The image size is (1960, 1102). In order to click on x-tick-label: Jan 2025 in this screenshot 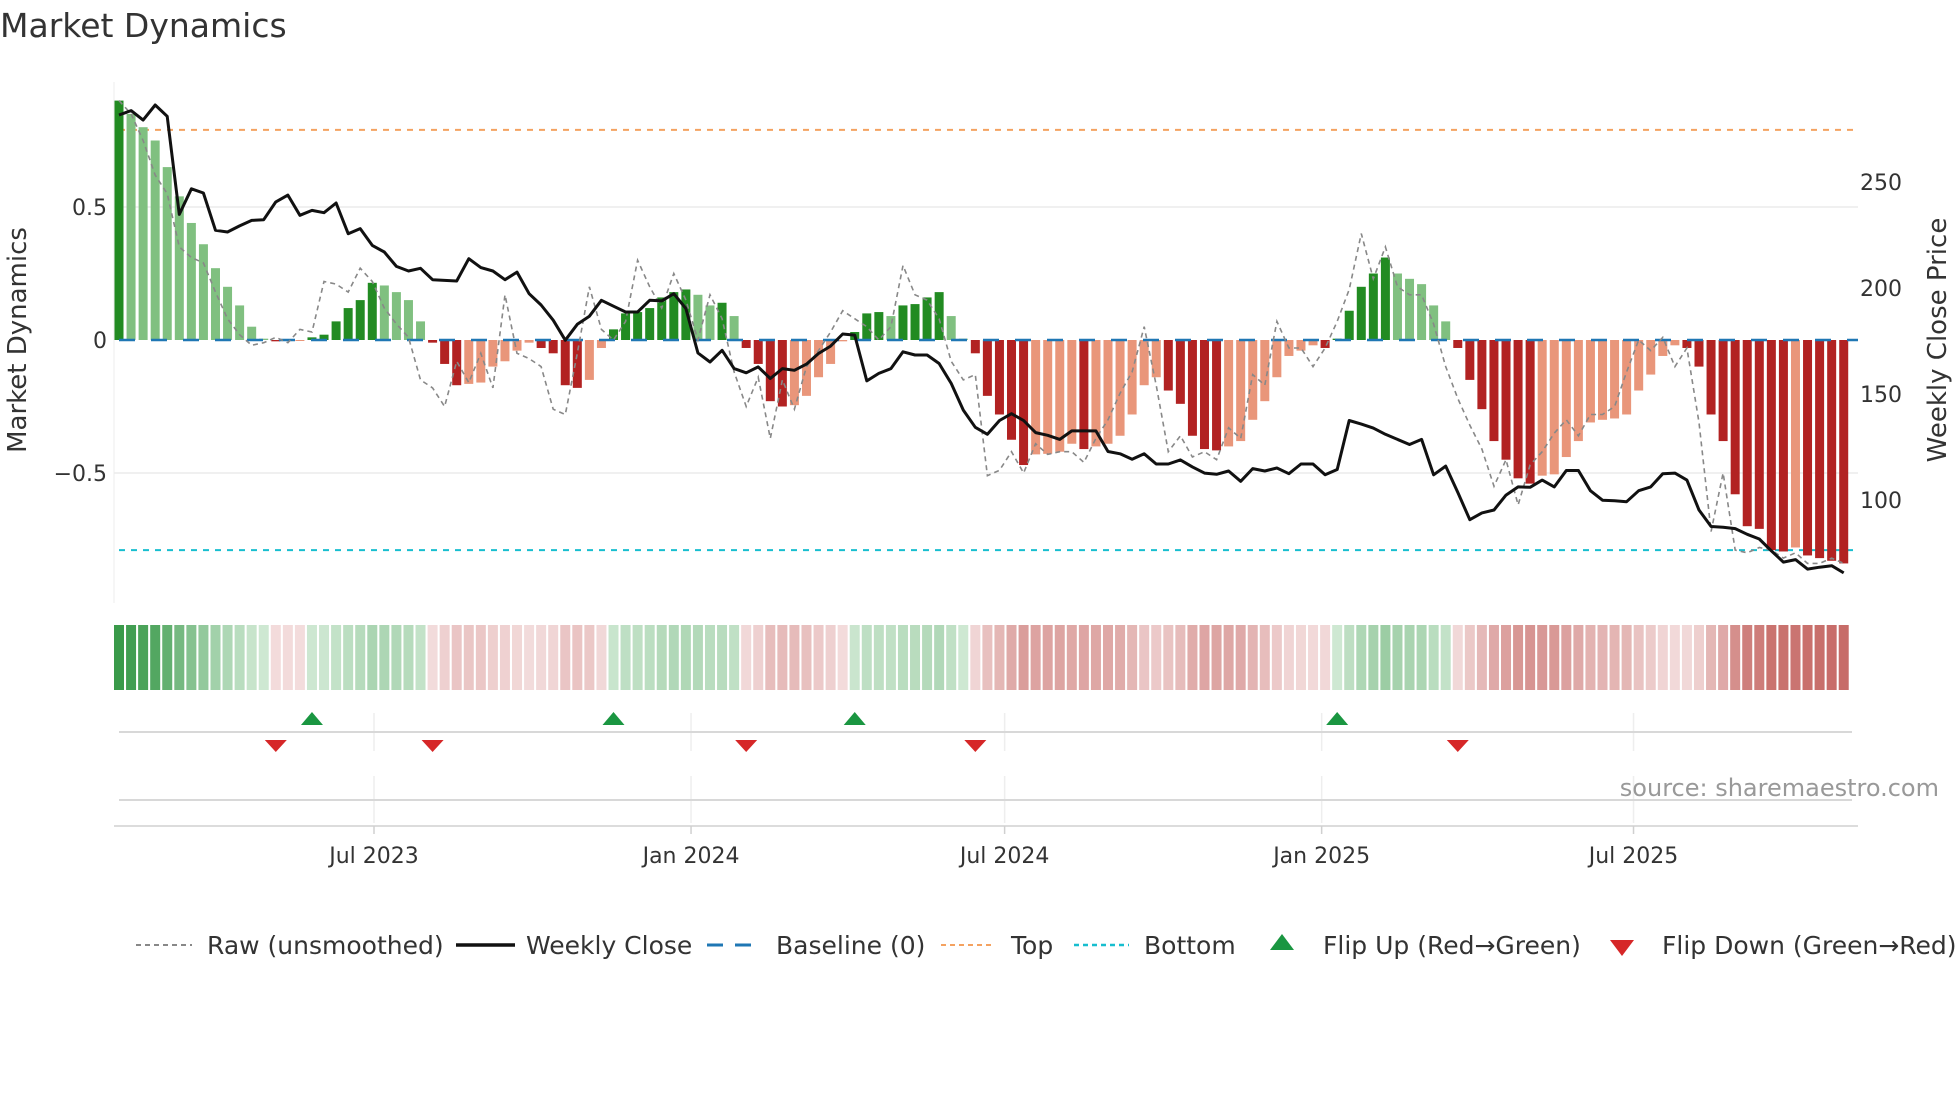, I will do `click(1320, 856)`.